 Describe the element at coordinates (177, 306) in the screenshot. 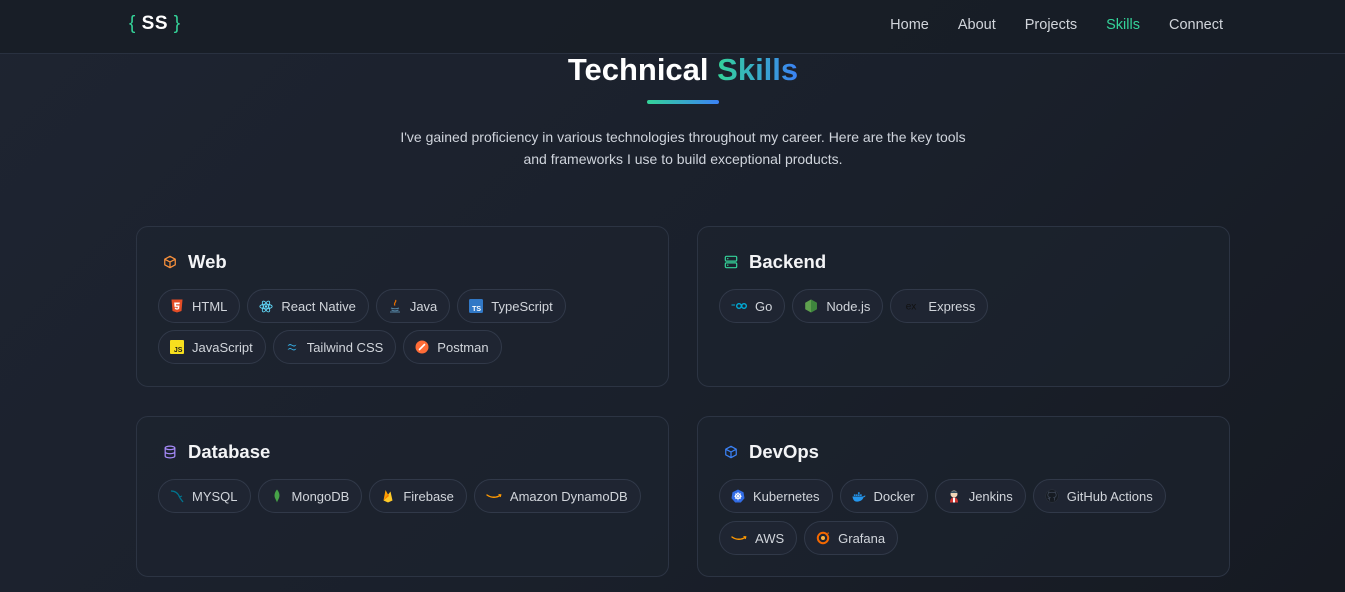

I see `html5-icon` at that location.